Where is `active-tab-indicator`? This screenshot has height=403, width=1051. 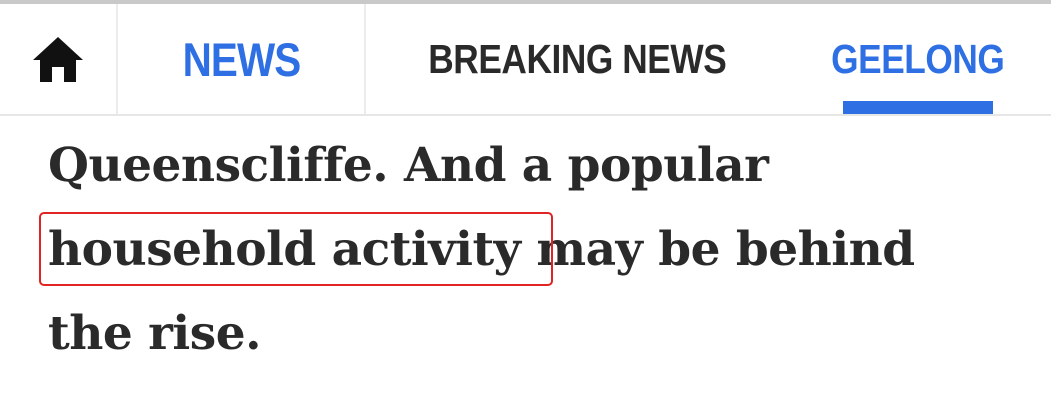 active-tab-indicator is located at coordinates (918, 107).